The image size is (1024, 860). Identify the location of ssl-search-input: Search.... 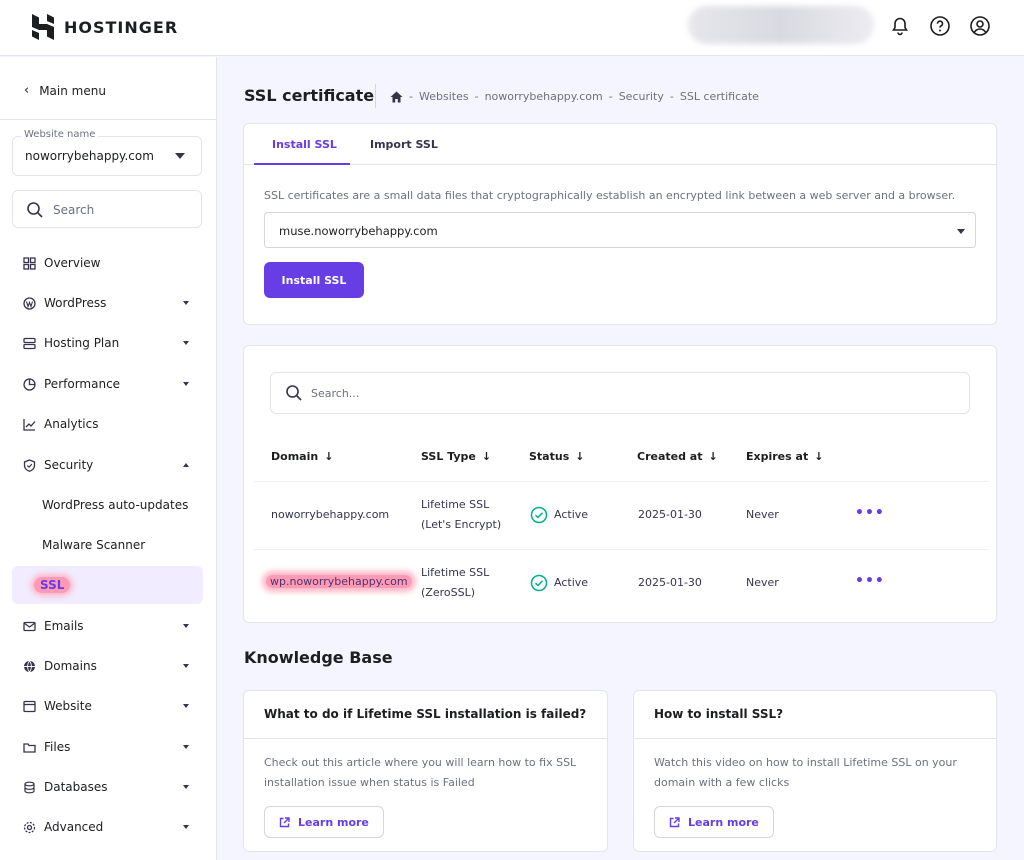
(620, 393).